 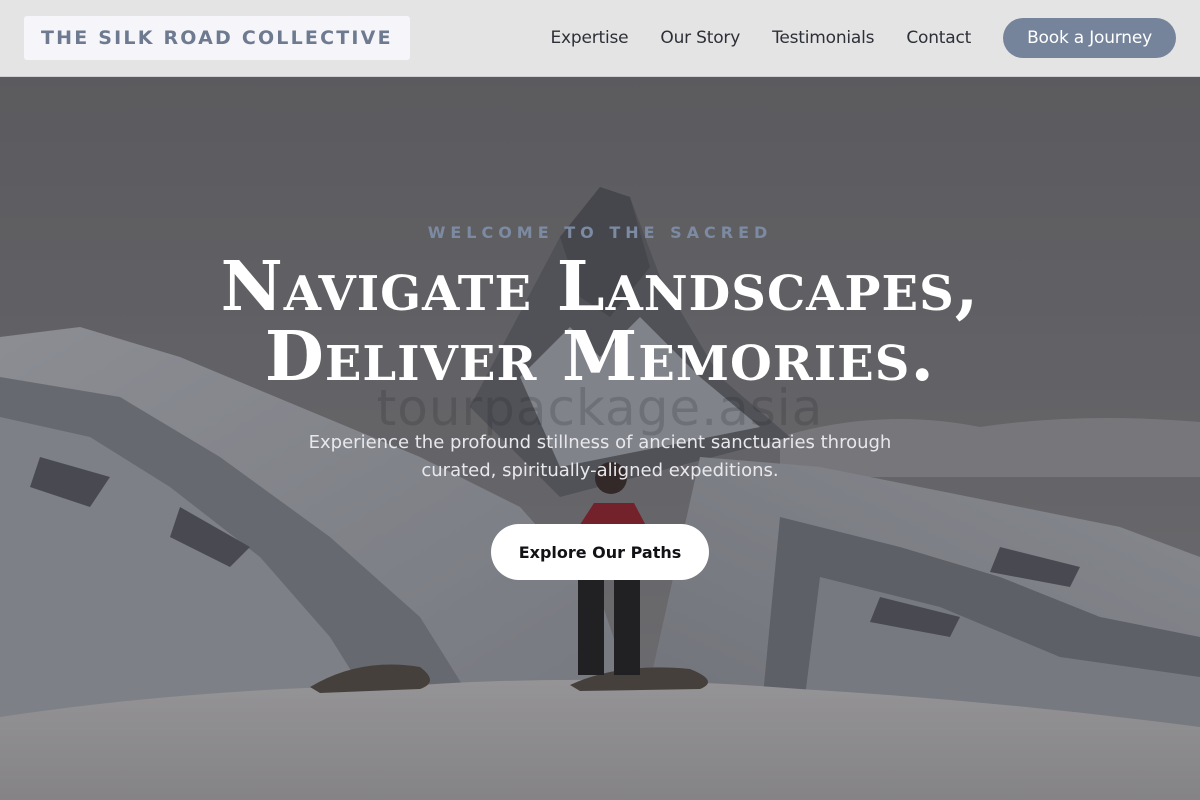 I want to click on nav-link-our-story: Our Story, so click(x=700, y=38).